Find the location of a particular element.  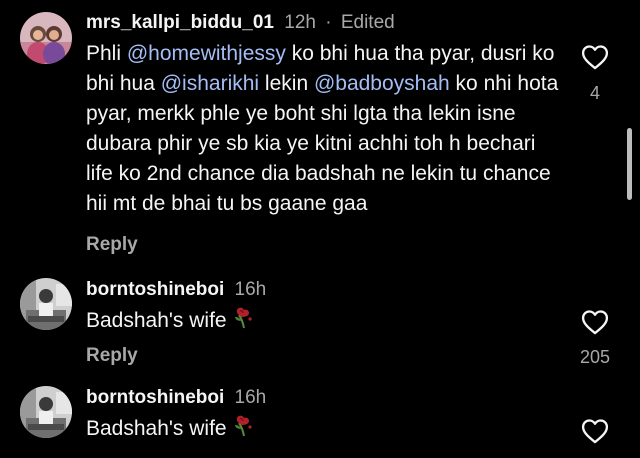

like-count: 4 is located at coordinates (594, 93).